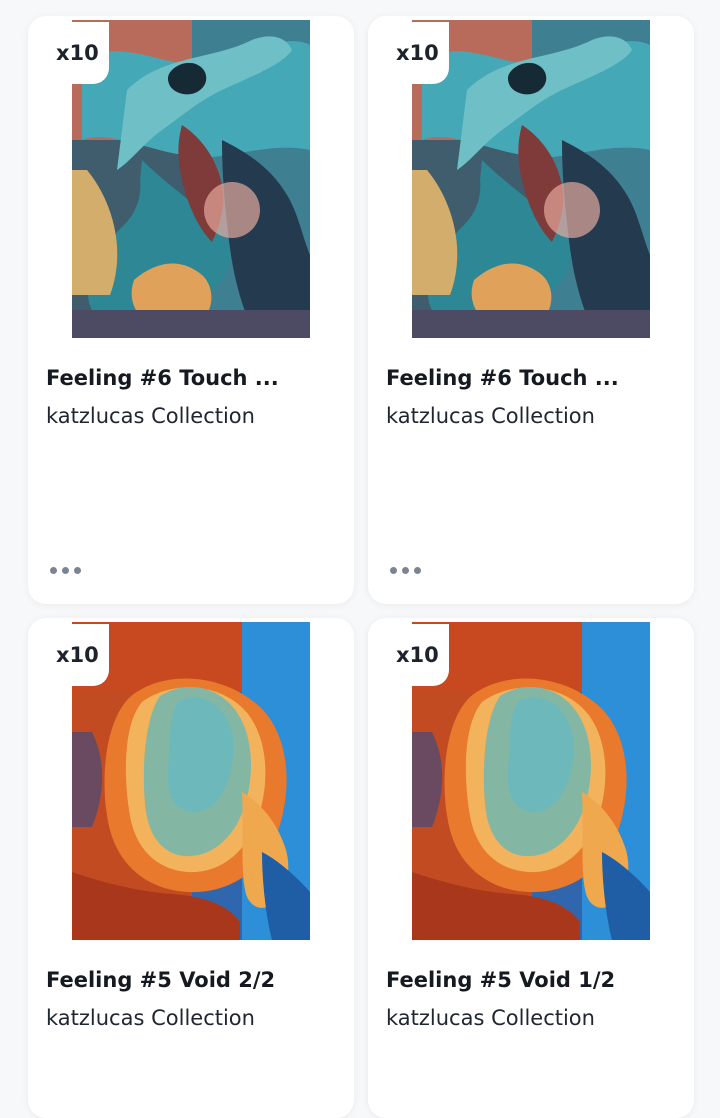 This screenshot has height=1118, width=720. I want to click on nft-title: Feeling #5 Void 2/2, so click(191, 980).